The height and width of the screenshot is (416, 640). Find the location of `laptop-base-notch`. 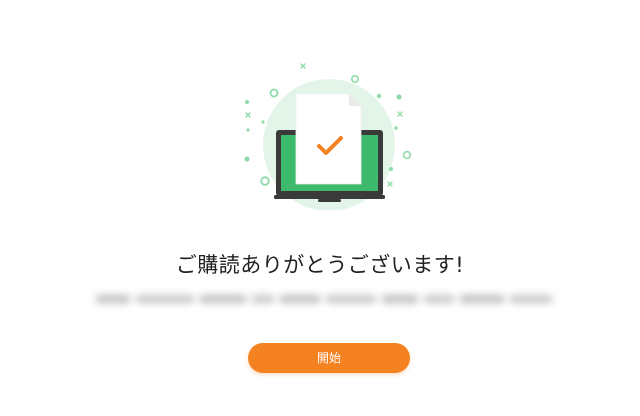

laptop-base-notch is located at coordinates (329, 200).